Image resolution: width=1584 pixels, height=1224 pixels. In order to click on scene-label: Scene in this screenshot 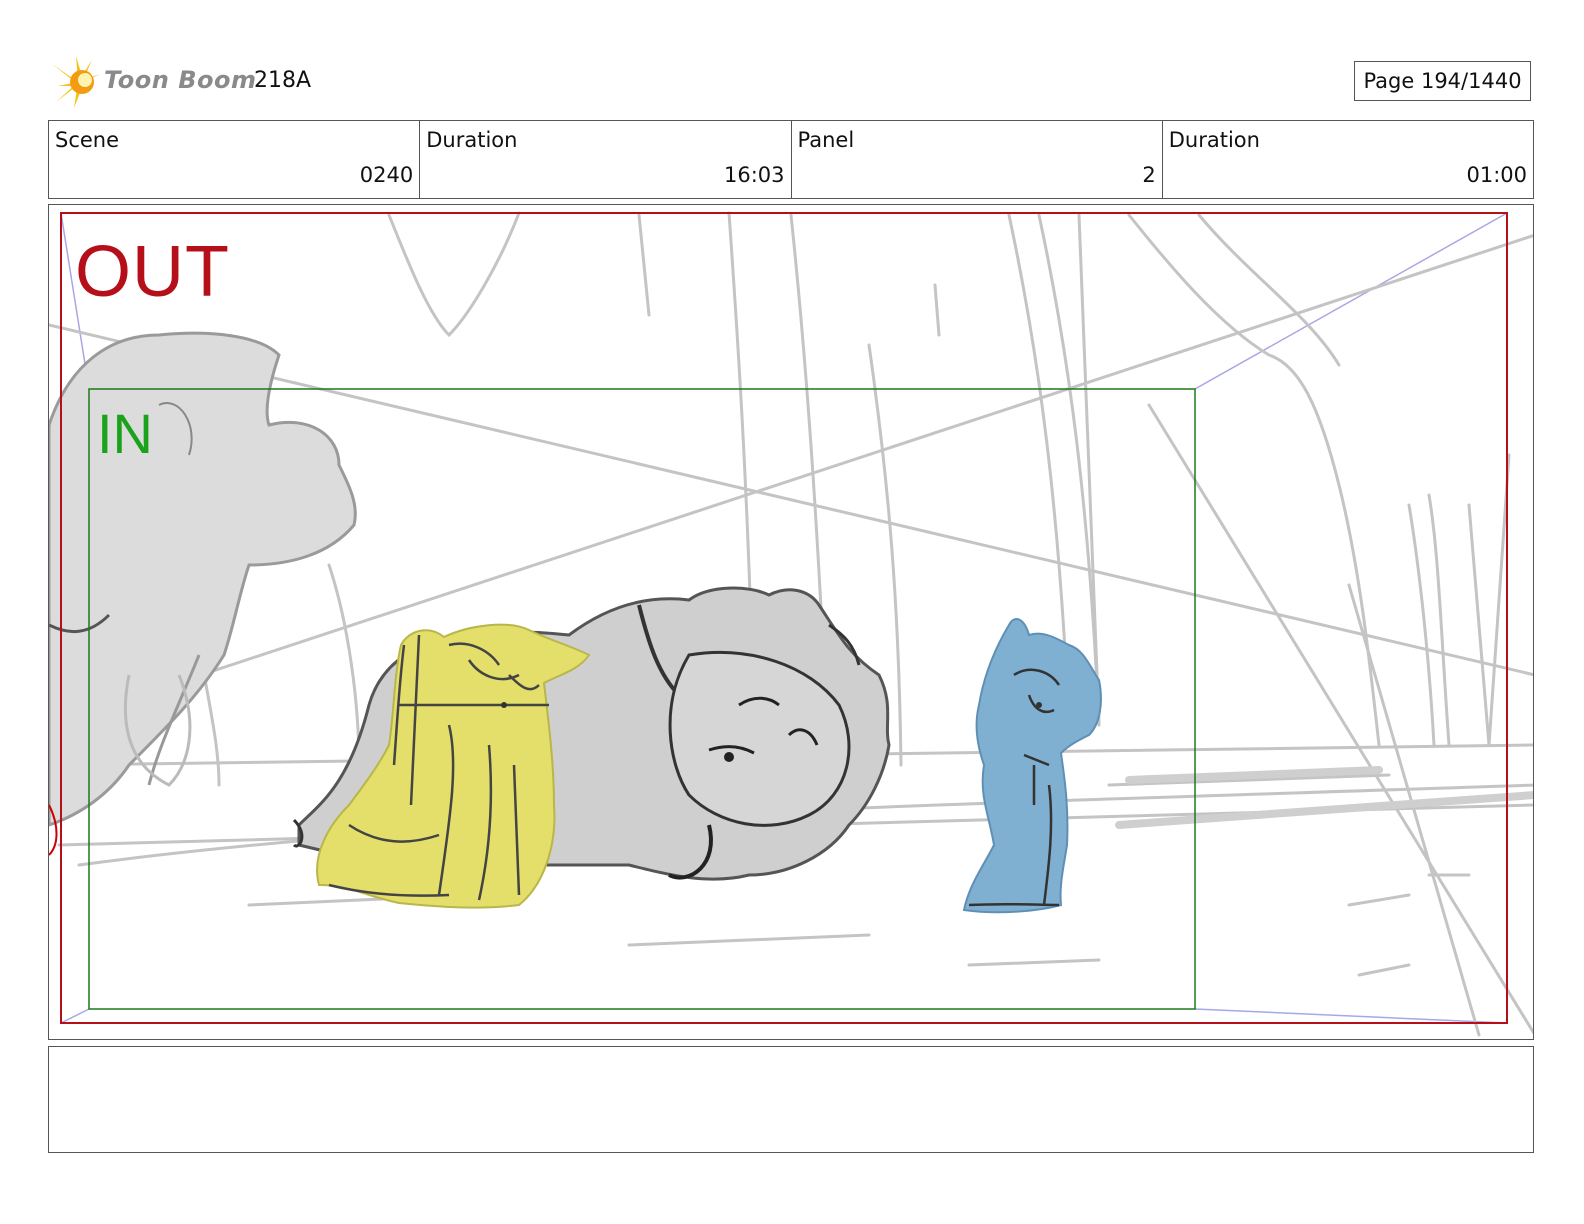, I will do `click(87, 140)`.